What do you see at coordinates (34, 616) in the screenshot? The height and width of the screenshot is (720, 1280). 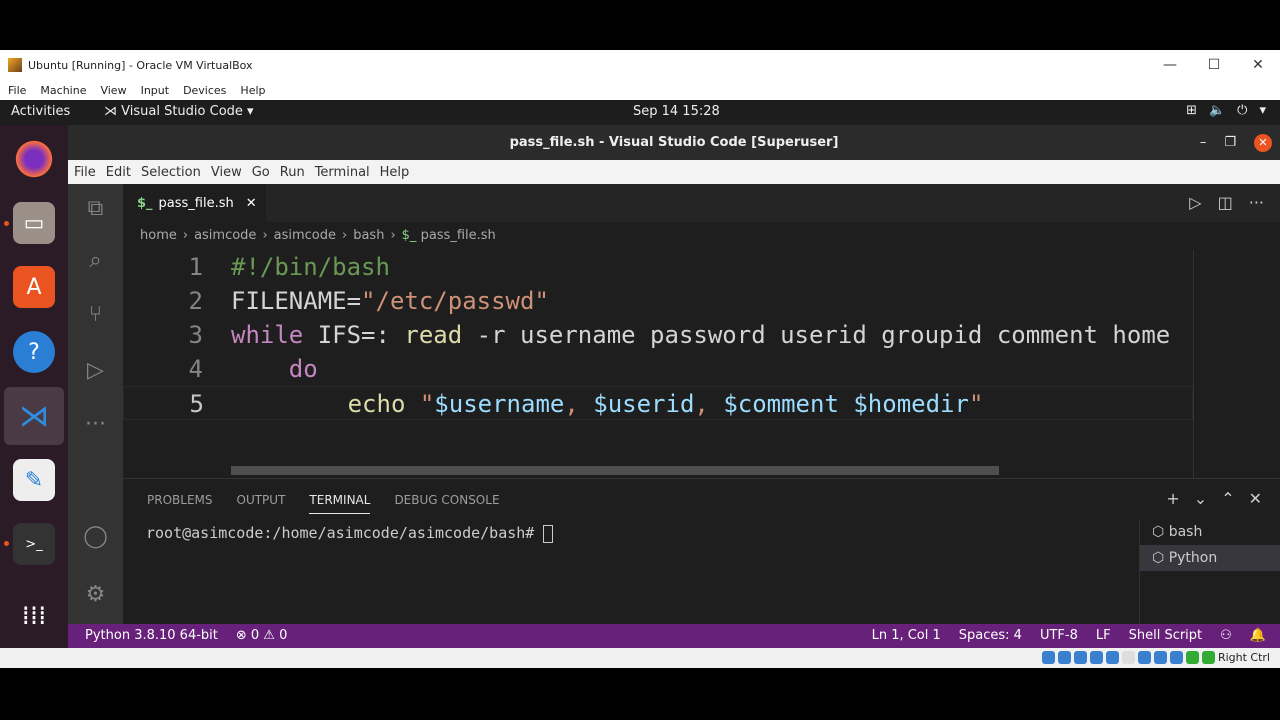 I see `show-apps-icon: ⁞⁞⁞` at bounding box center [34, 616].